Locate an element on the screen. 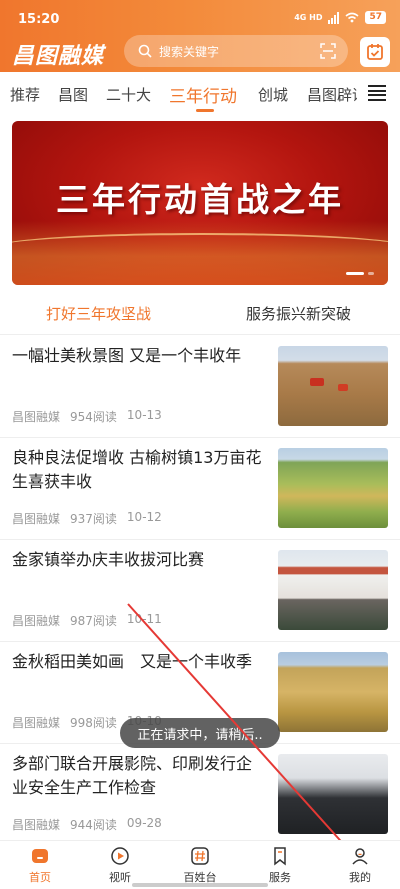  news-meta: 昌图融媒 944阅读 09-28 is located at coordinates (87, 824).